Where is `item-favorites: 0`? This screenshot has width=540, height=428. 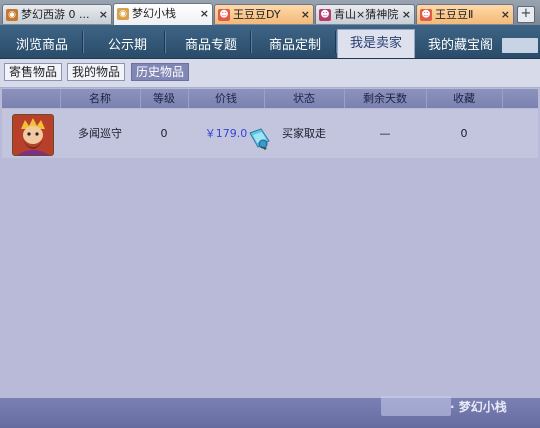 item-favorites: 0 is located at coordinates (464, 133).